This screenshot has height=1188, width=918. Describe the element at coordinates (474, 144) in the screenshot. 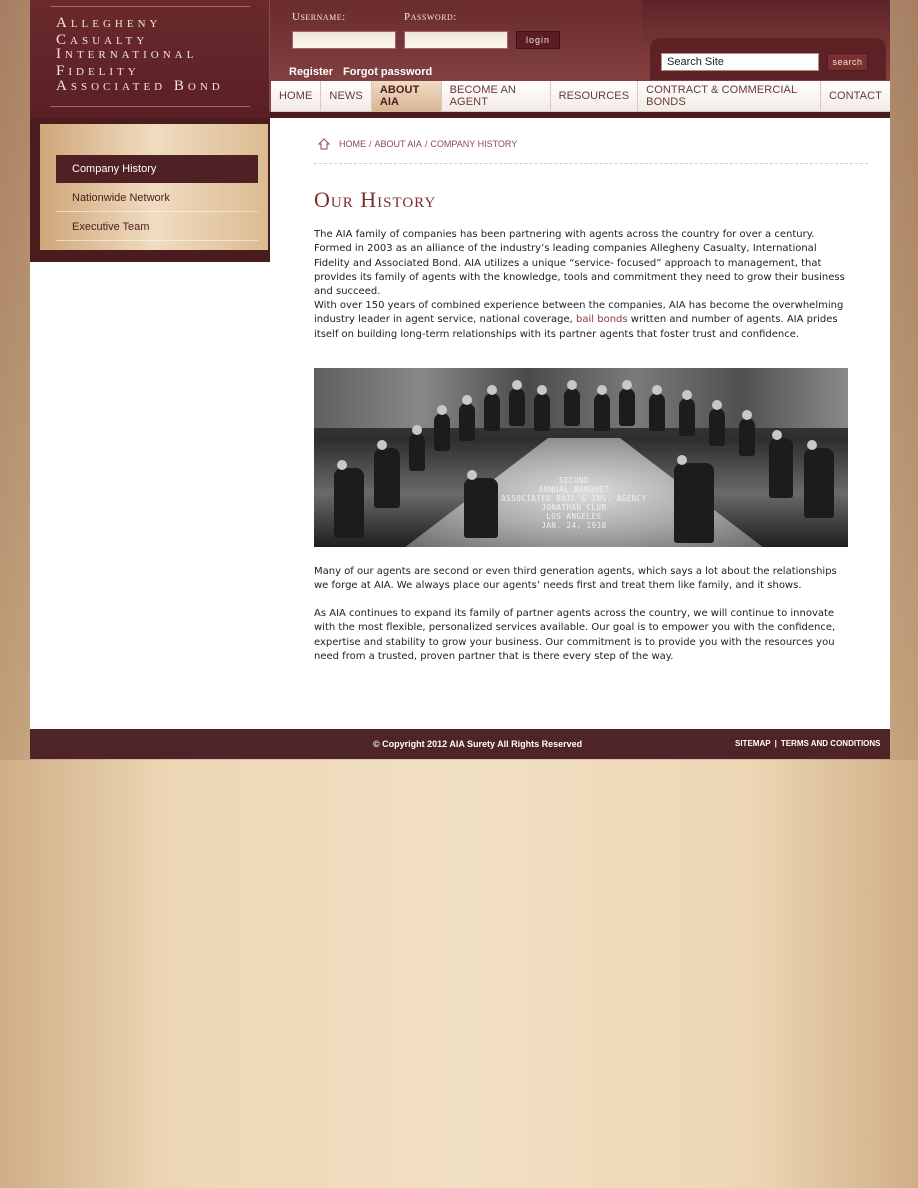

I see `breadcrumb-current: COMPANY HISTORY` at that location.